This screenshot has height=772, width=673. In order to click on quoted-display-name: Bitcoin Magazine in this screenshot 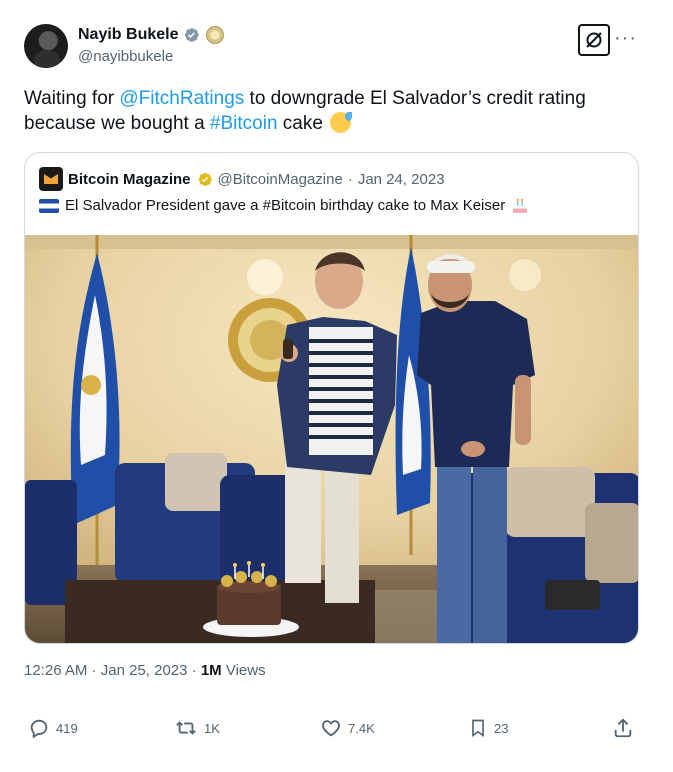, I will do `click(129, 179)`.